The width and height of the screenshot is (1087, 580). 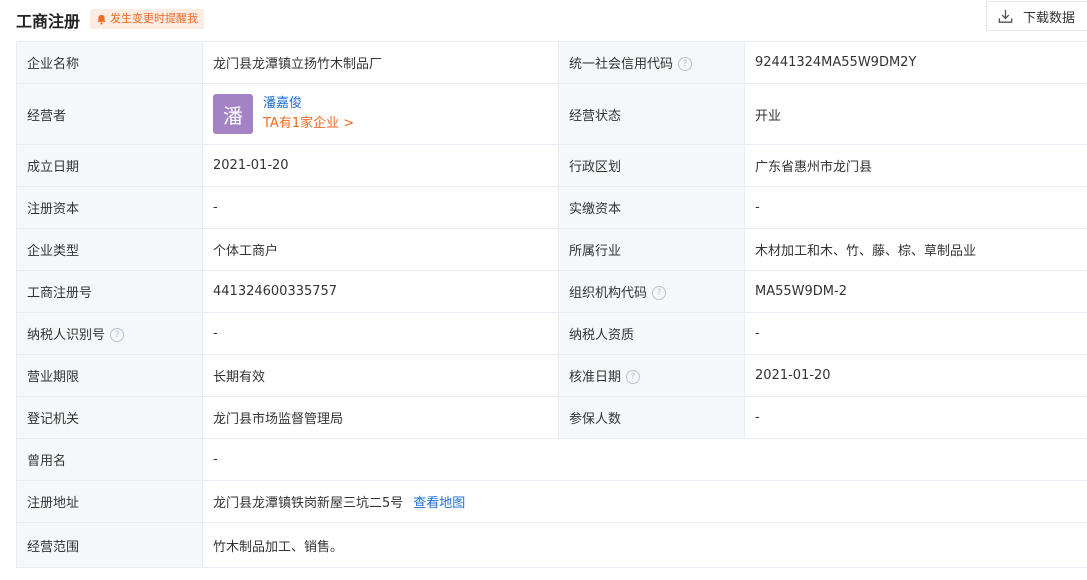 What do you see at coordinates (1049, 18) in the screenshot?
I see `download-data-label: 下载数据` at bounding box center [1049, 18].